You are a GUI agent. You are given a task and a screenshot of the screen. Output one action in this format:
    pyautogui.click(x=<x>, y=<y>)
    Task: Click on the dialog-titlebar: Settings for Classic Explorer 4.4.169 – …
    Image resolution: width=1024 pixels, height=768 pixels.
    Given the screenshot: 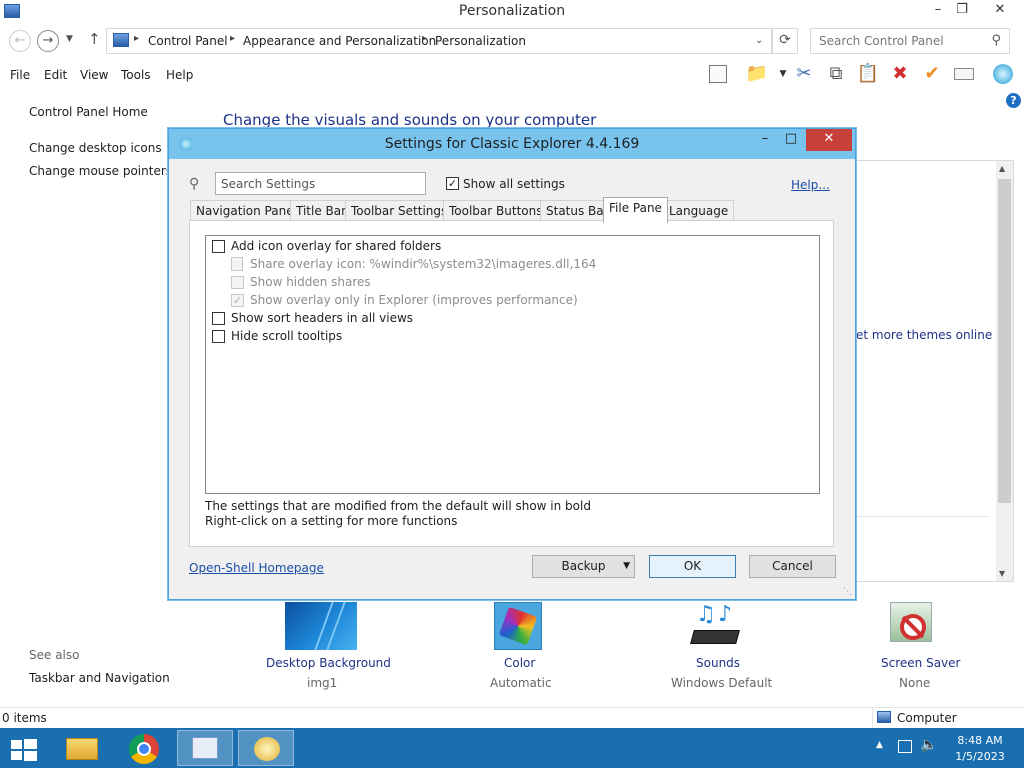 What is the action you would take?
    pyautogui.click(x=512, y=144)
    